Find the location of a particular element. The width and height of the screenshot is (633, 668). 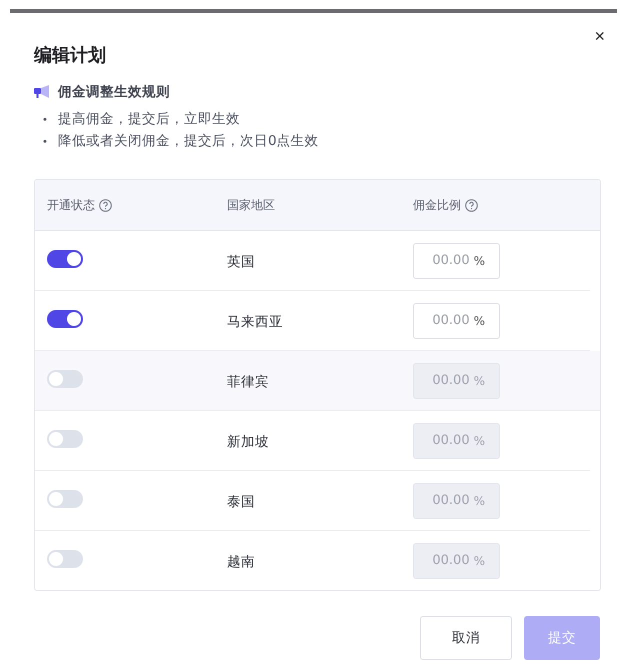

region-name: 马来西亚 is located at coordinates (255, 322).